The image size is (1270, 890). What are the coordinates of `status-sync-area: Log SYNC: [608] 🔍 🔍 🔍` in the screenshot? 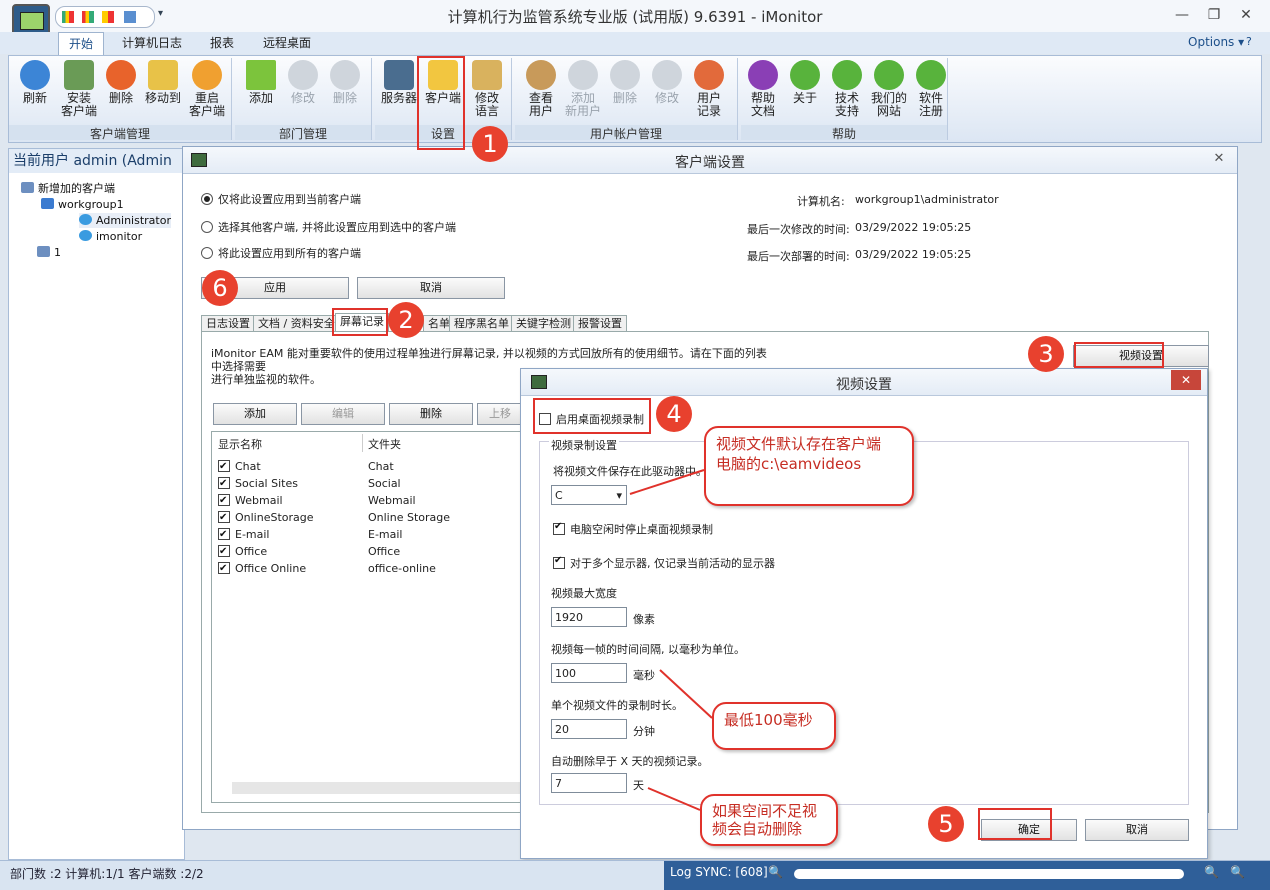 It's located at (967, 875).